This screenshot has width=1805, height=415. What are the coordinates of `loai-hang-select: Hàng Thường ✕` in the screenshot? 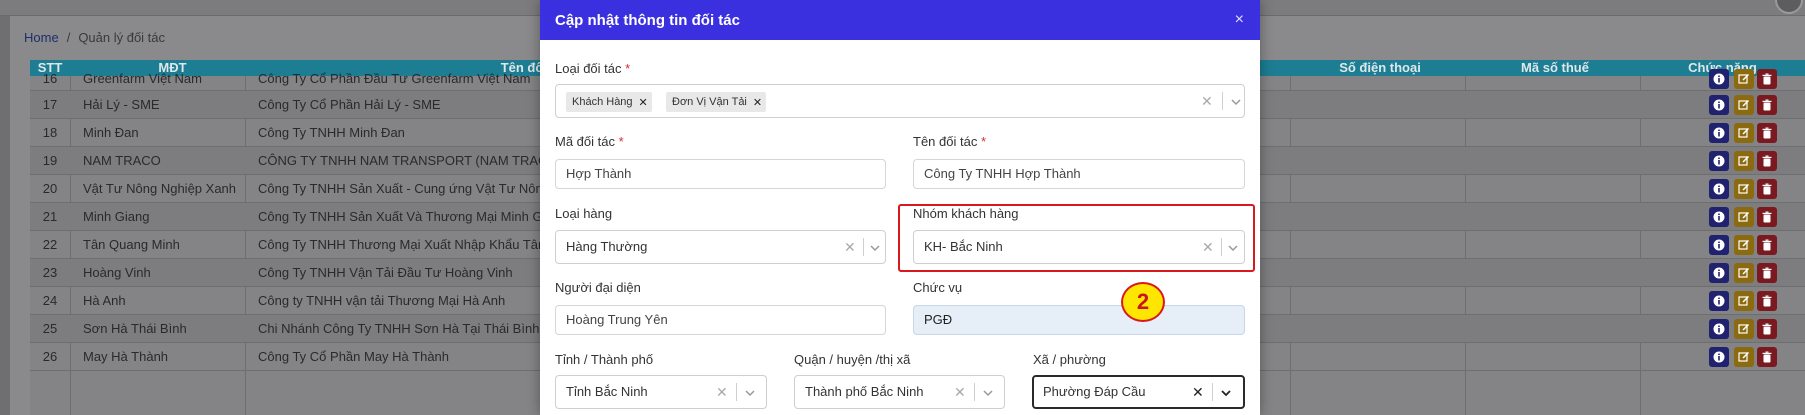 It's located at (720, 247).